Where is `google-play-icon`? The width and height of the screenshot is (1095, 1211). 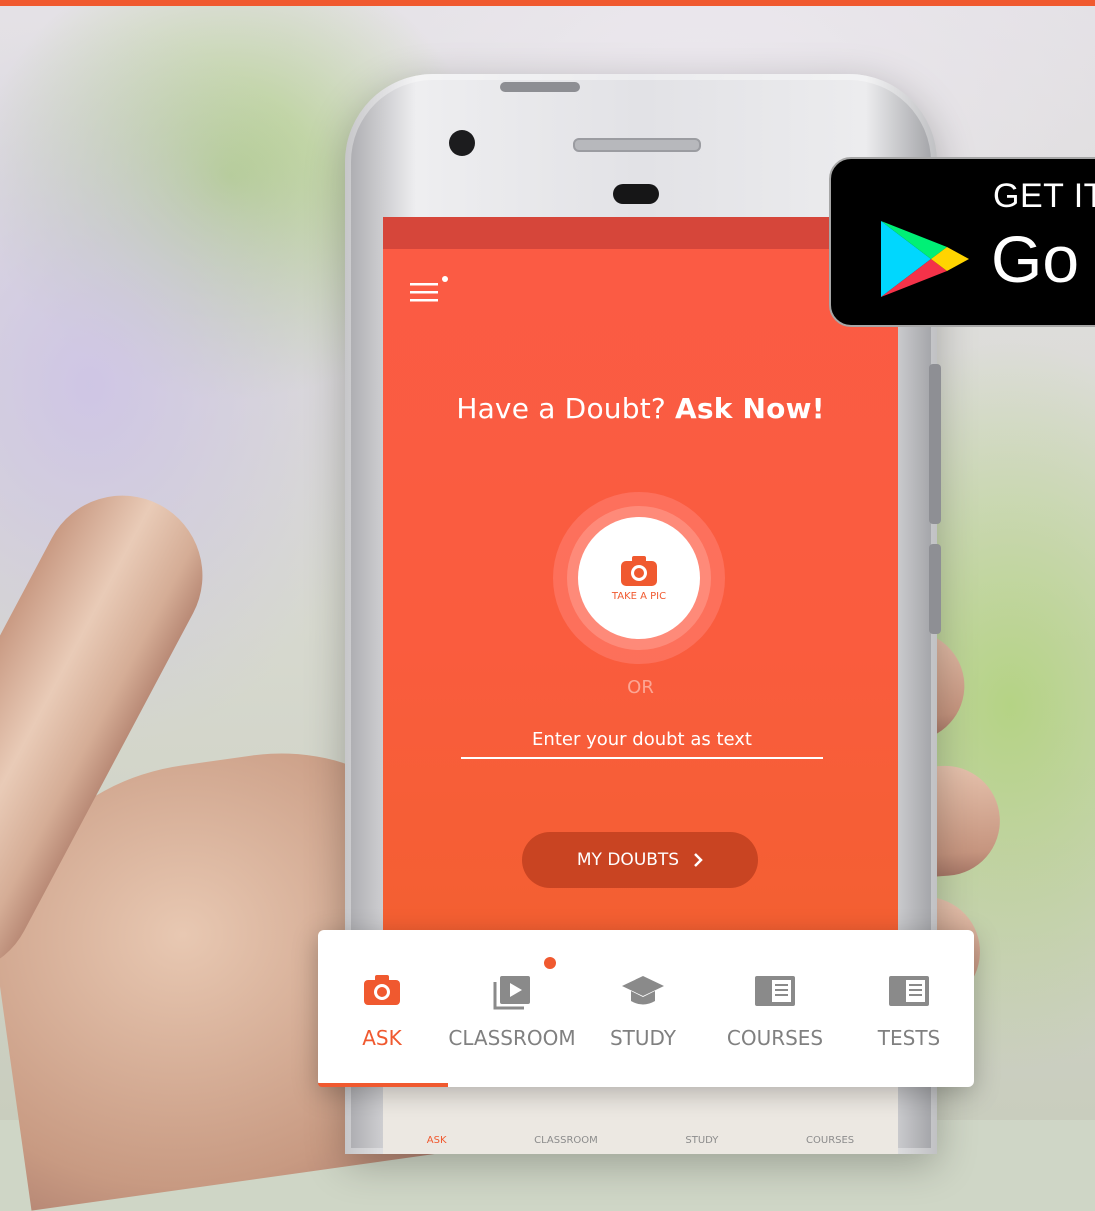 google-play-icon is located at coordinates (925, 259).